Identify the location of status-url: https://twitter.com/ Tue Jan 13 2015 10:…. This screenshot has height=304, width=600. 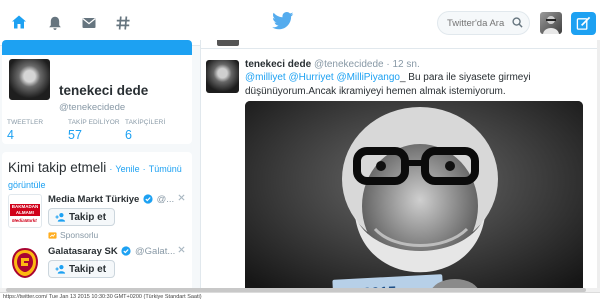
(102, 297).